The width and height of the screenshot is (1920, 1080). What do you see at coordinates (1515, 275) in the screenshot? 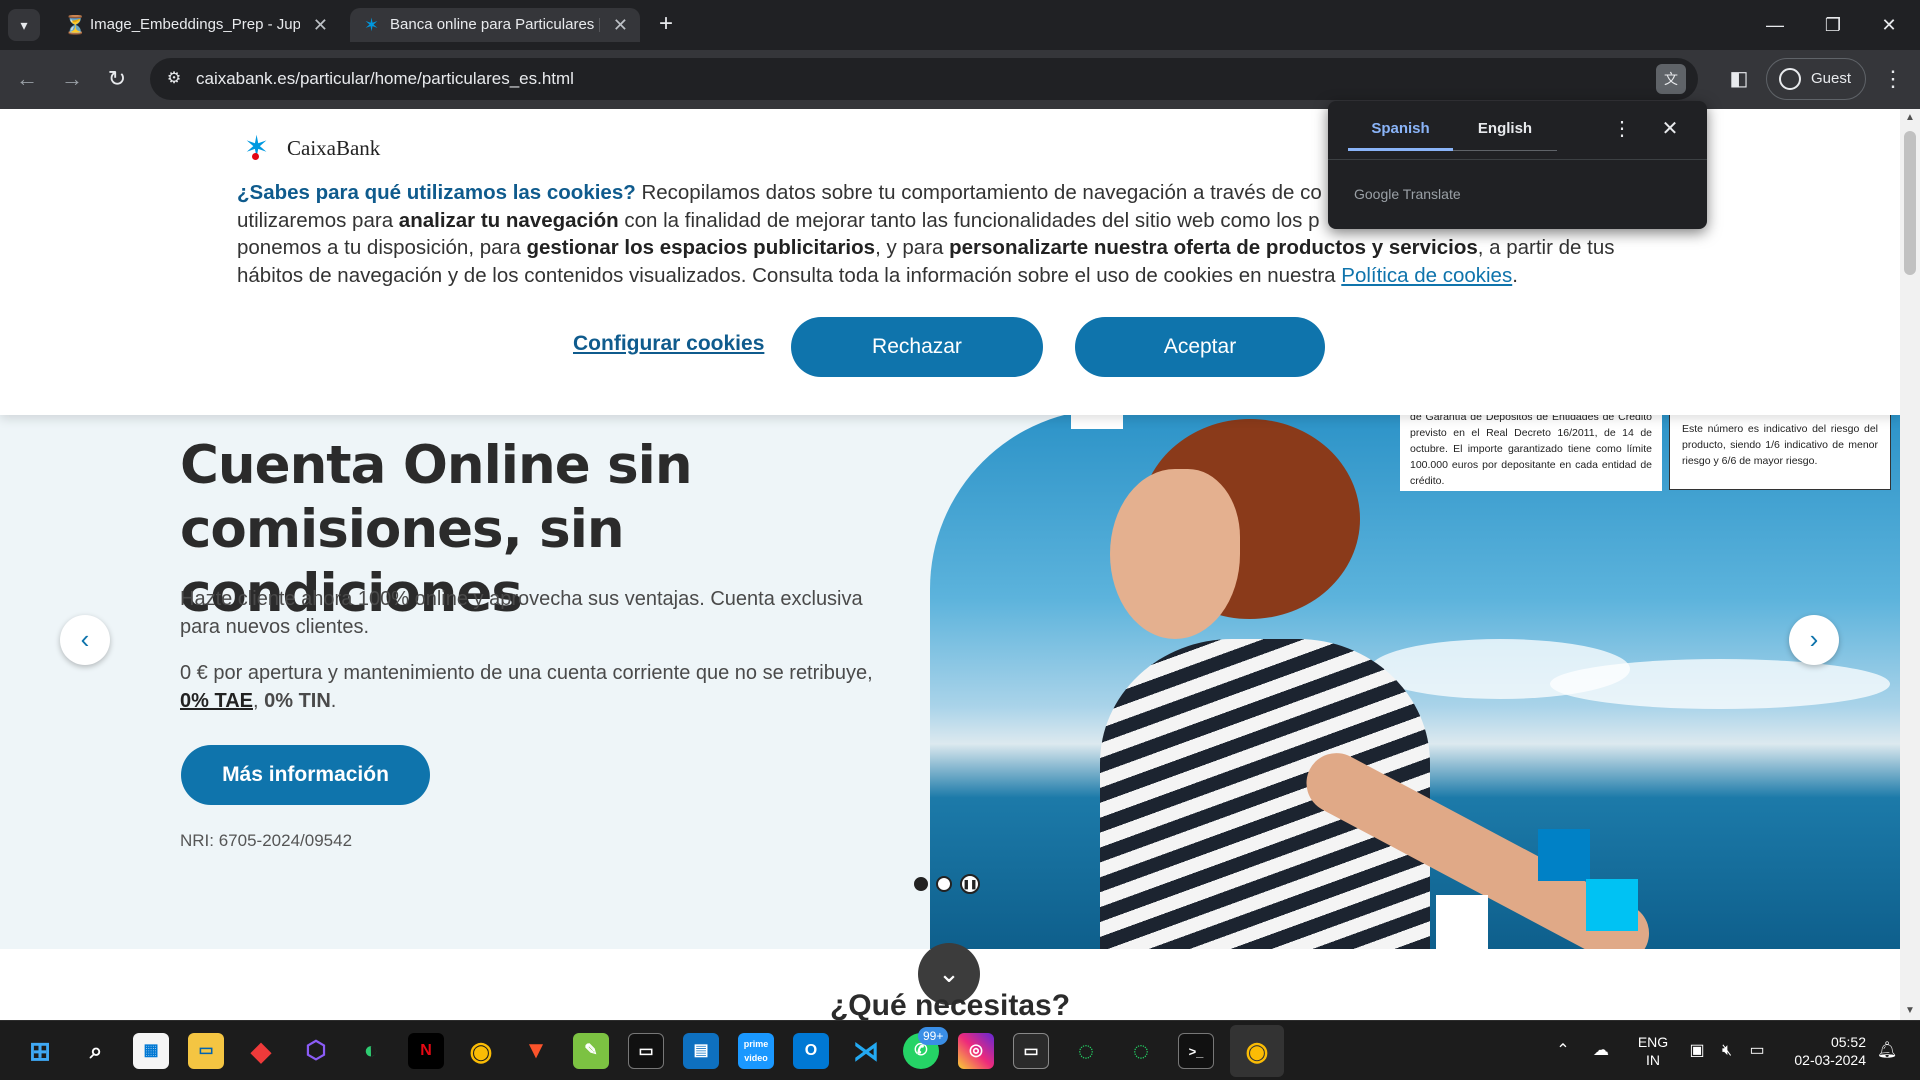
I see `cookie-text-end: .` at bounding box center [1515, 275].